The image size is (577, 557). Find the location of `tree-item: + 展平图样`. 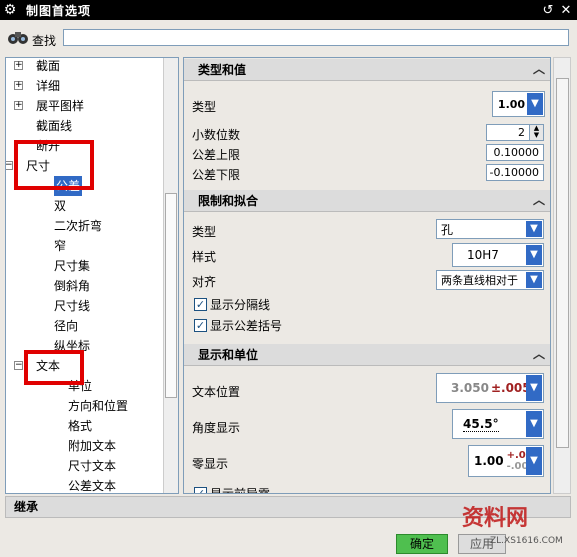

tree-item: + 展平图样 is located at coordinates (83, 106).